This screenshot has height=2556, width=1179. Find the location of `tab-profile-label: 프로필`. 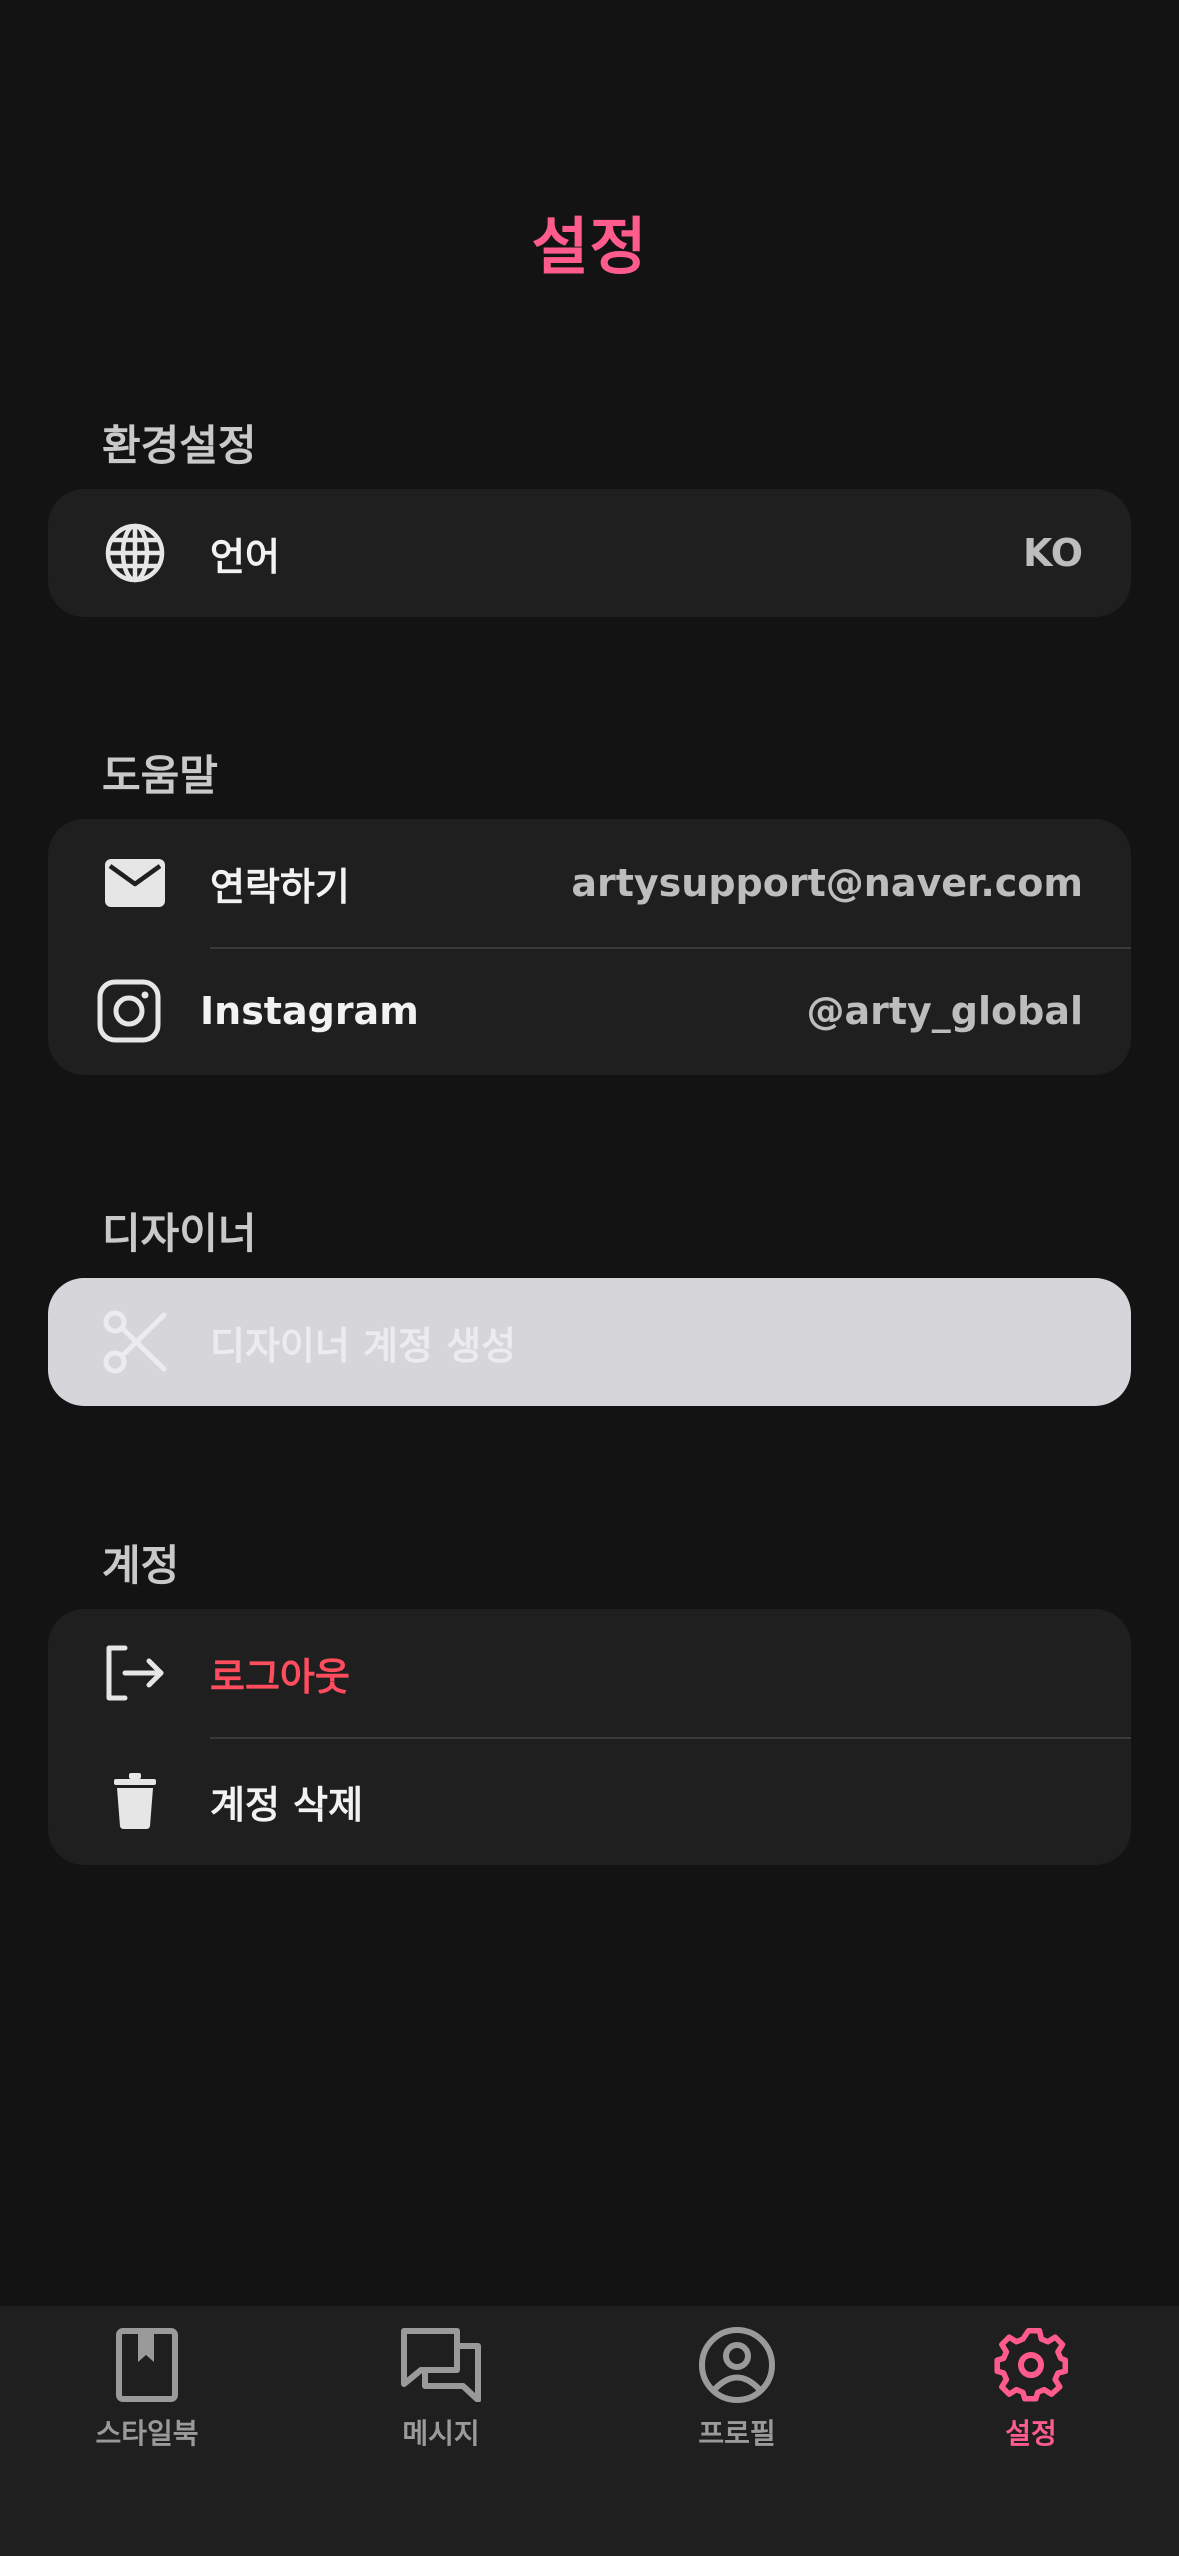

tab-profile-label: 프로필 is located at coordinates (737, 2433).